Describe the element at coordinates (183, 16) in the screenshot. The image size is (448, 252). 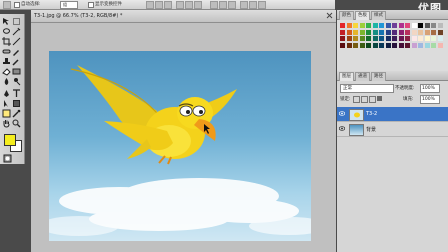
I see `document-tab: T3-1.jpg @ 66.7% (T3-2, RGB/8#) *` at that location.